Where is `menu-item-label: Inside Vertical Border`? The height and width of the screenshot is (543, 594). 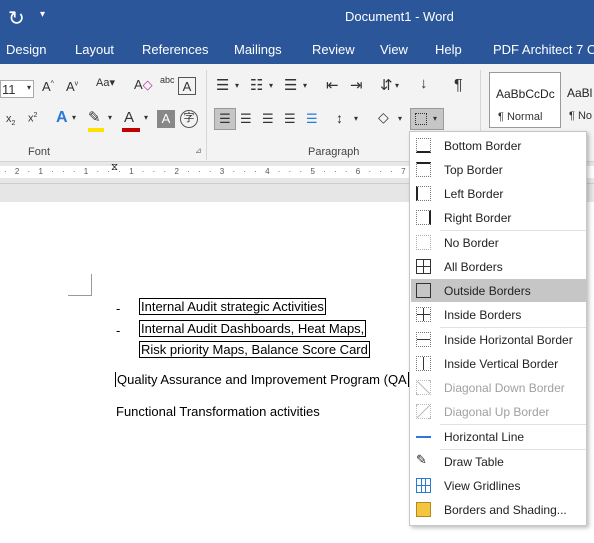 menu-item-label: Inside Vertical Border is located at coordinates (501, 364).